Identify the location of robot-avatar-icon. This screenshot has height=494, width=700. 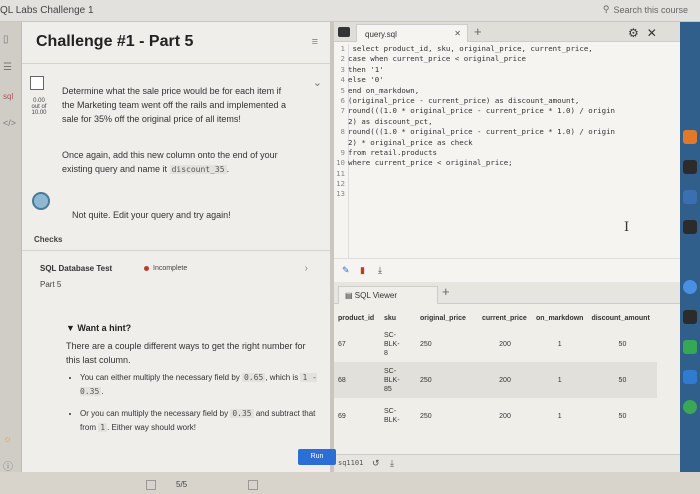
(41, 201).